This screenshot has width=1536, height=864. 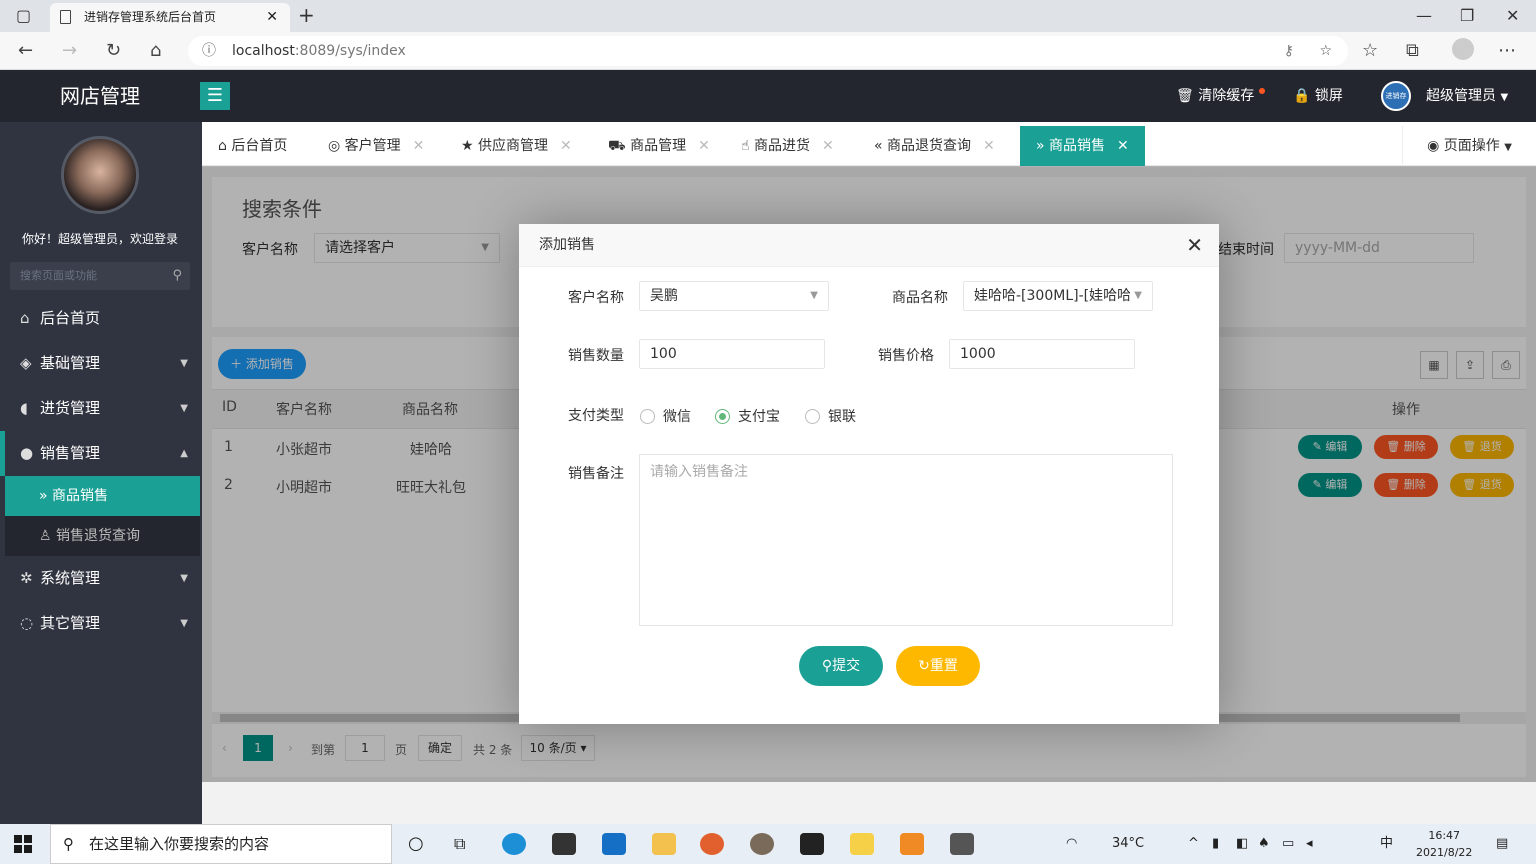 I want to click on sidebar-item-basic: ◈ 基础管理 ▼, so click(x=100, y=363).